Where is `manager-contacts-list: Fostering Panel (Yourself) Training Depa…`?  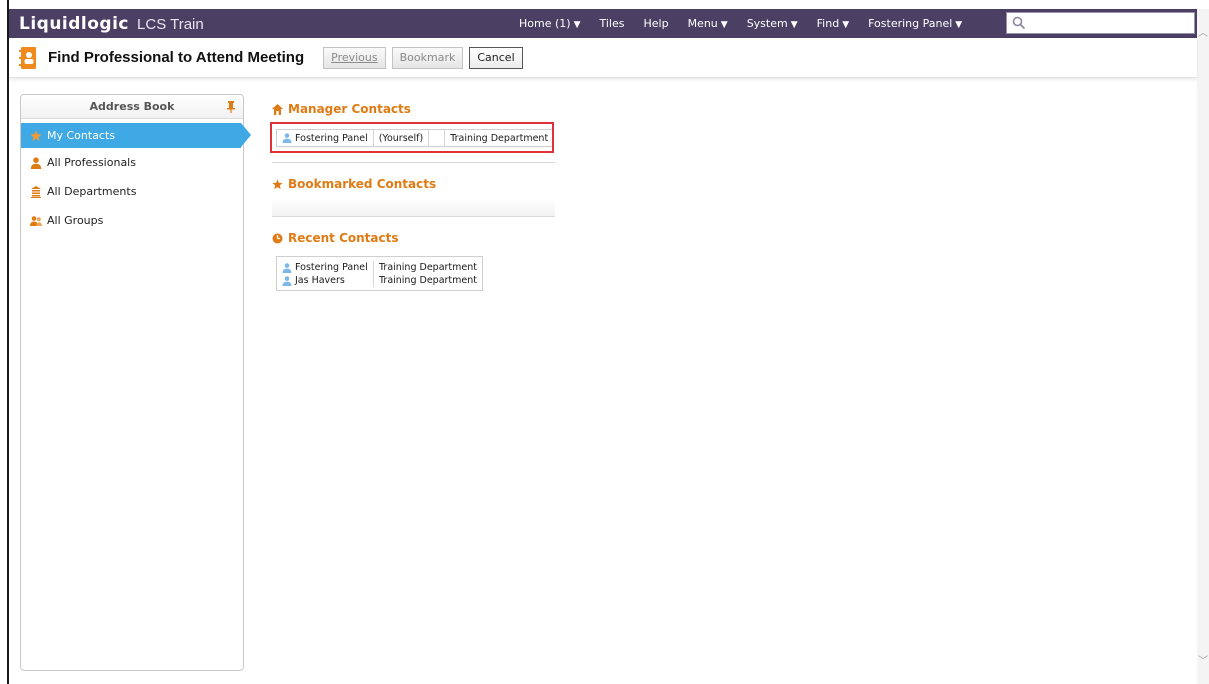
manager-contacts-list: Fostering Panel (Yourself) Training Depa… is located at coordinates (421, 137).